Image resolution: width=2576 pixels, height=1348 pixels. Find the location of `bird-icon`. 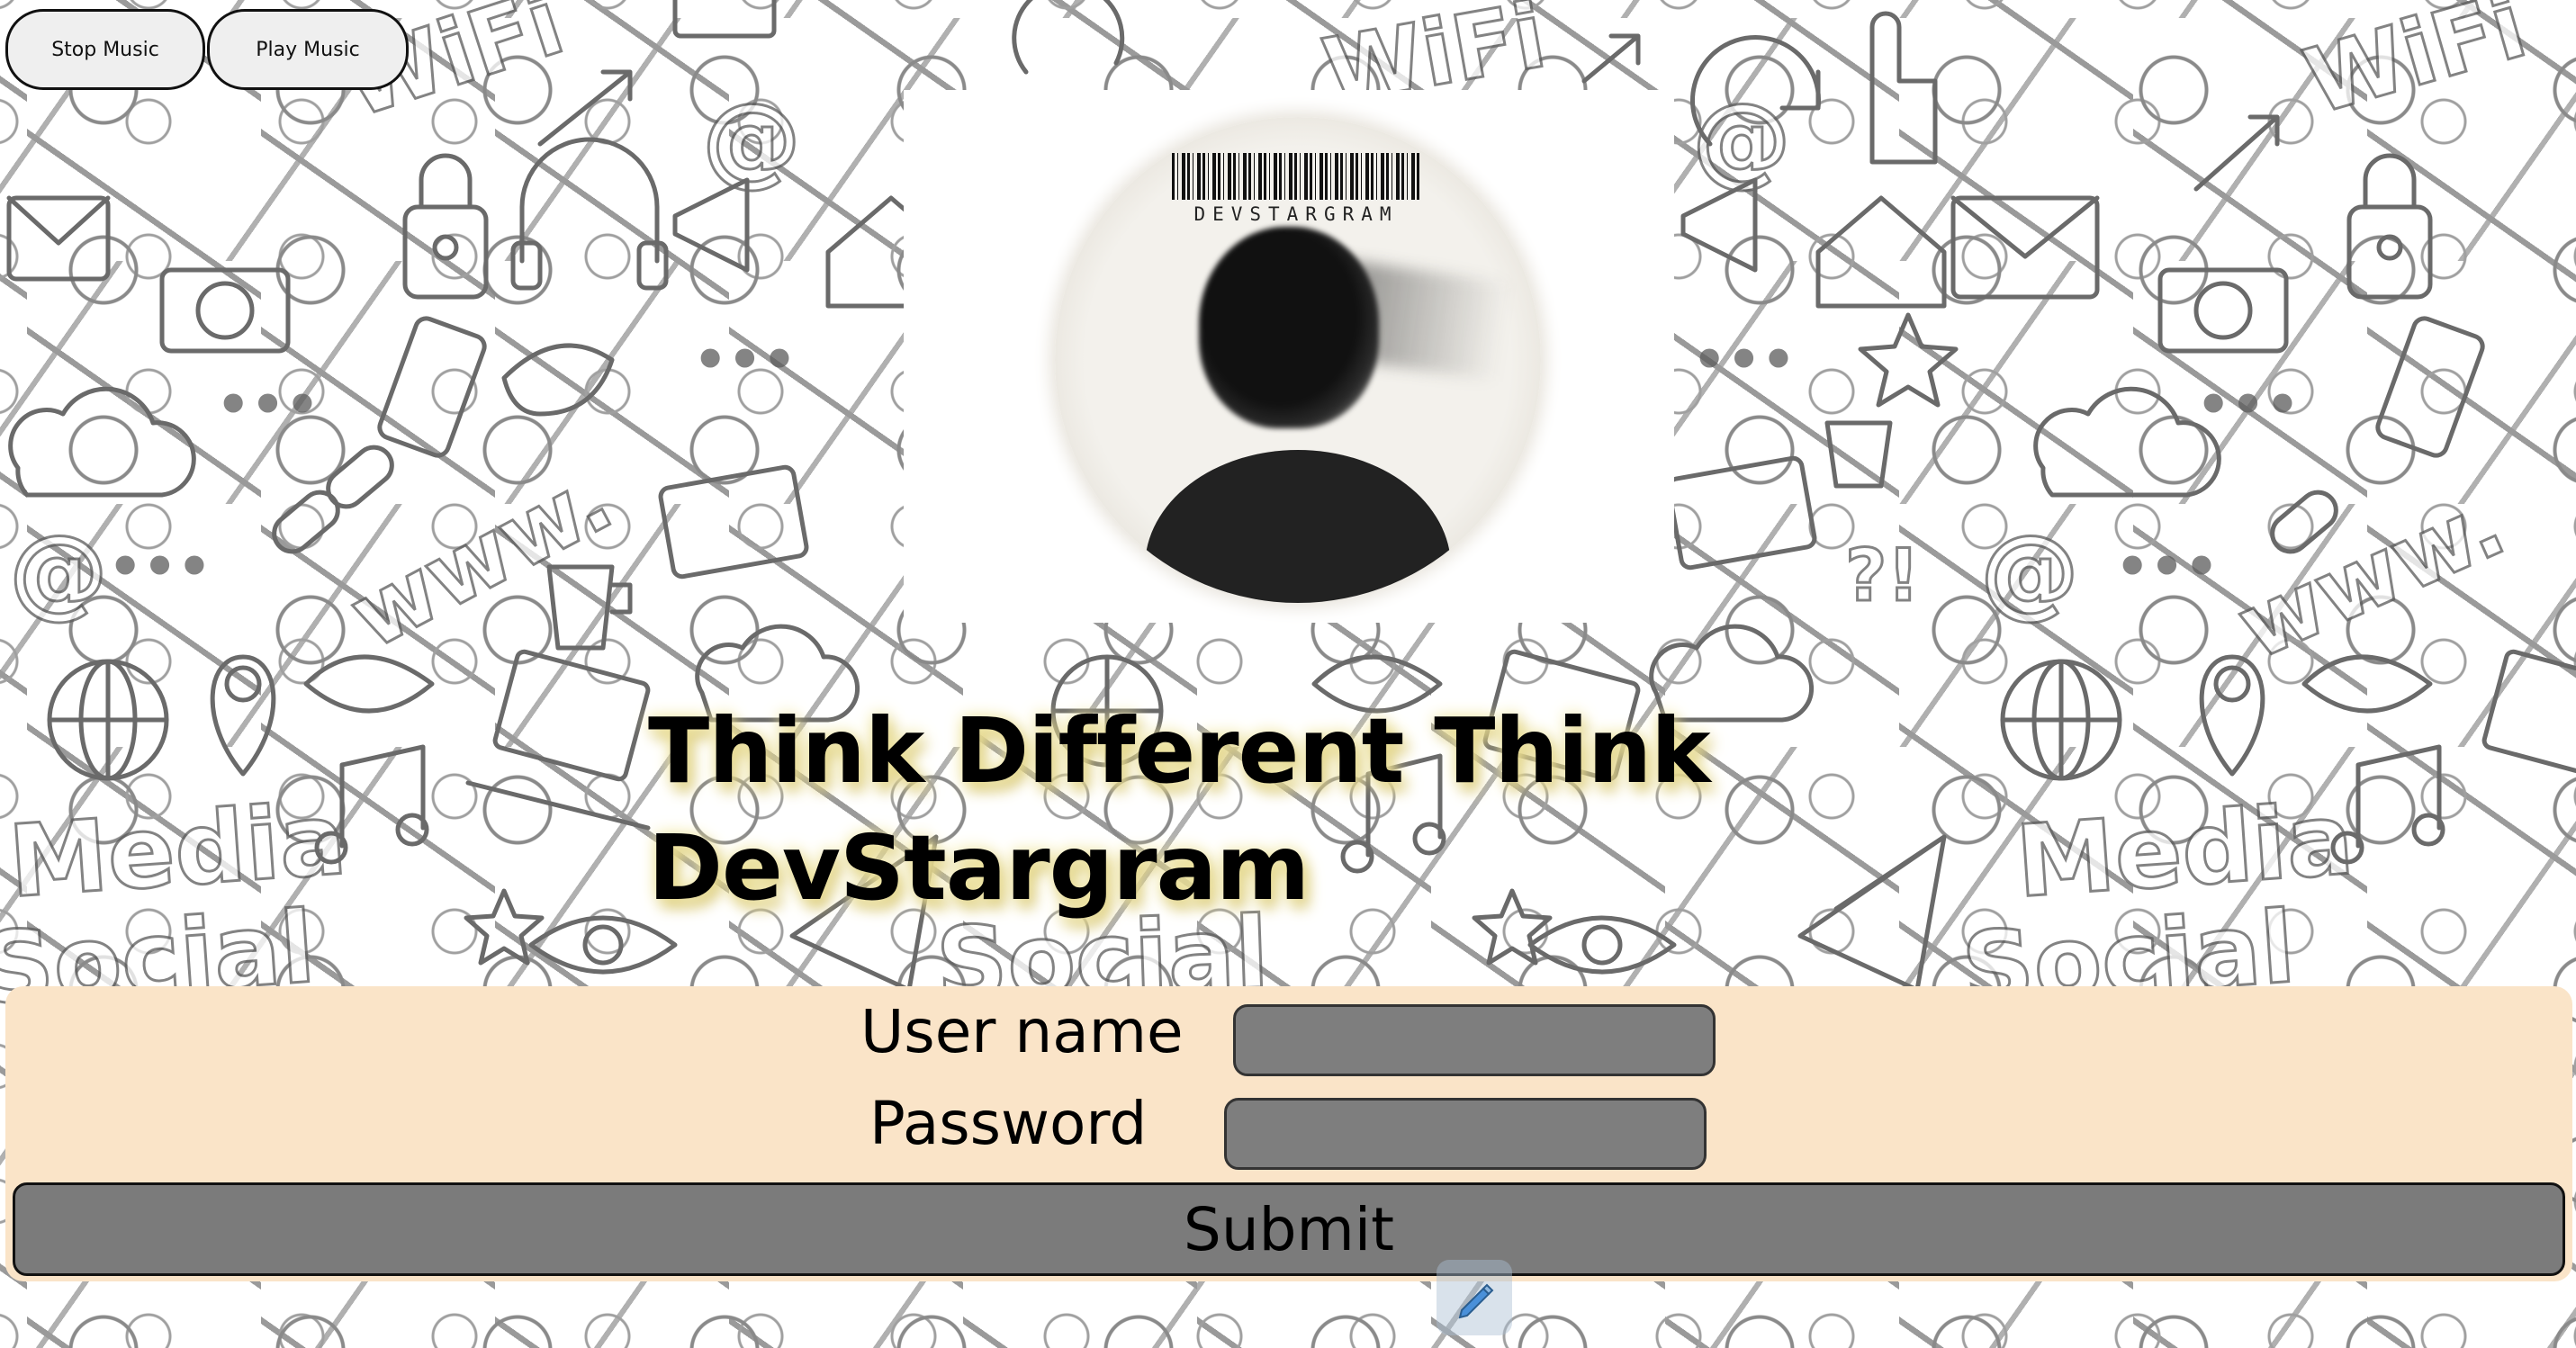

bird-icon is located at coordinates (558, 380).